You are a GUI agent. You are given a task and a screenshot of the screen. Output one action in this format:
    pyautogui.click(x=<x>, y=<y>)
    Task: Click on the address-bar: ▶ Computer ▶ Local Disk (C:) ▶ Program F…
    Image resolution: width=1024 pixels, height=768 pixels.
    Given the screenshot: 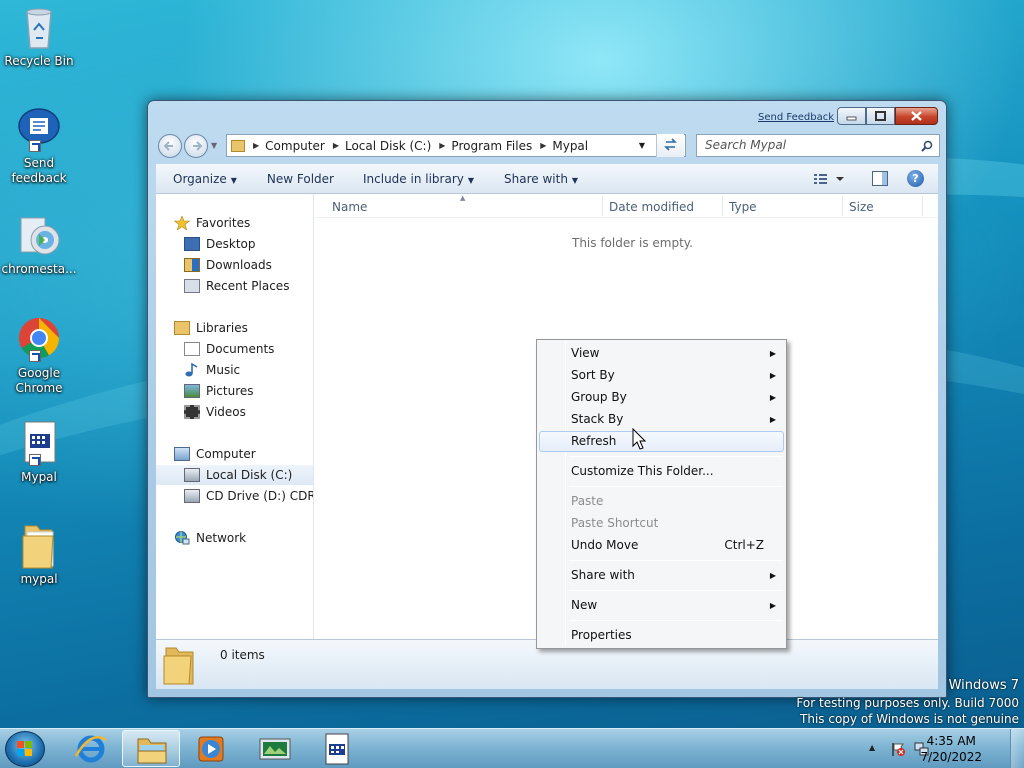 What is the action you would take?
    pyautogui.click(x=456, y=145)
    